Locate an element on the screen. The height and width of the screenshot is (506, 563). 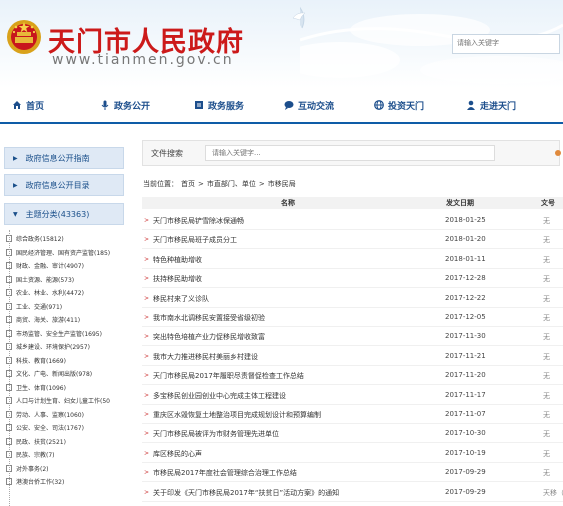
category-item: 国土资源、能源(573) is located at coordinates (40, 279).